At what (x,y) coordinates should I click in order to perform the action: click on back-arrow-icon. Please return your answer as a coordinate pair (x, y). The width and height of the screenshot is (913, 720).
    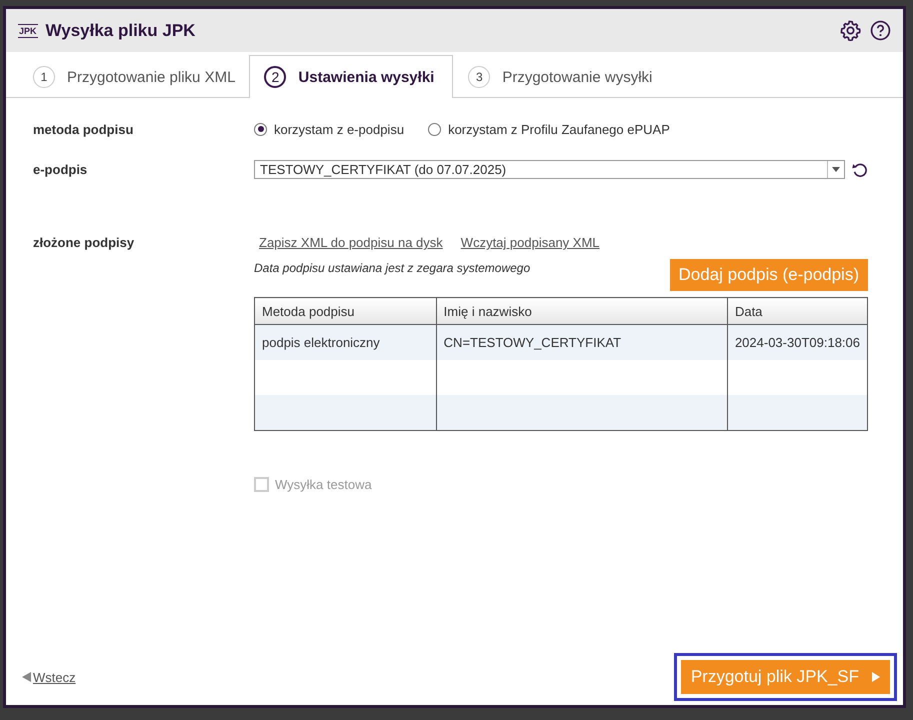
    Looking at the image, I should click on (26, 677).